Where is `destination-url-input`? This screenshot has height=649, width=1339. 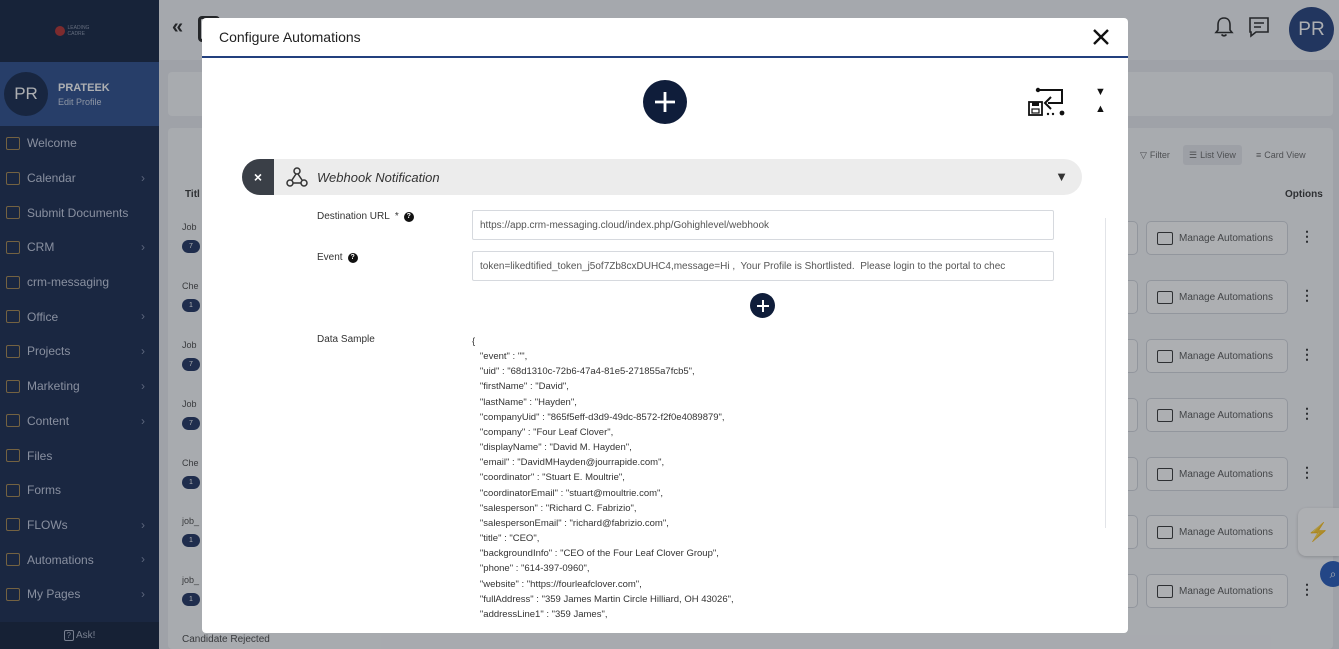
destination-url-input is located at coordinates (763, 225).